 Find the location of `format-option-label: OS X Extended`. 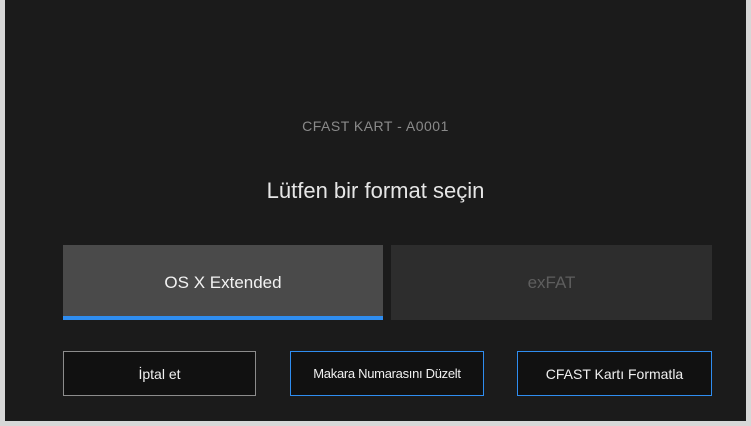

format-option-label: OS X Extended is located at coordinates (223, 282).